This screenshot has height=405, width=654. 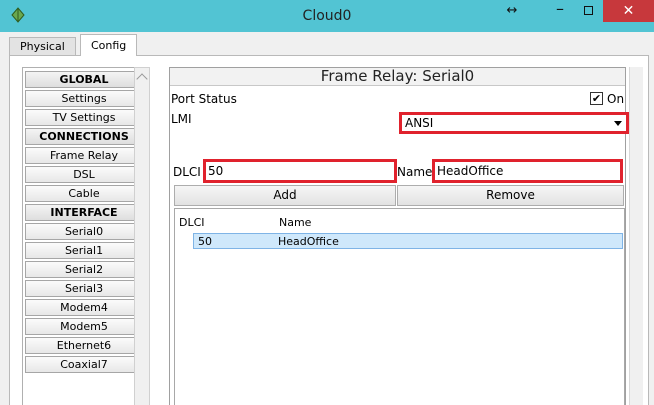 I want to click on sidebar-header-global: GLOBAL, so click(x=84, y=79).